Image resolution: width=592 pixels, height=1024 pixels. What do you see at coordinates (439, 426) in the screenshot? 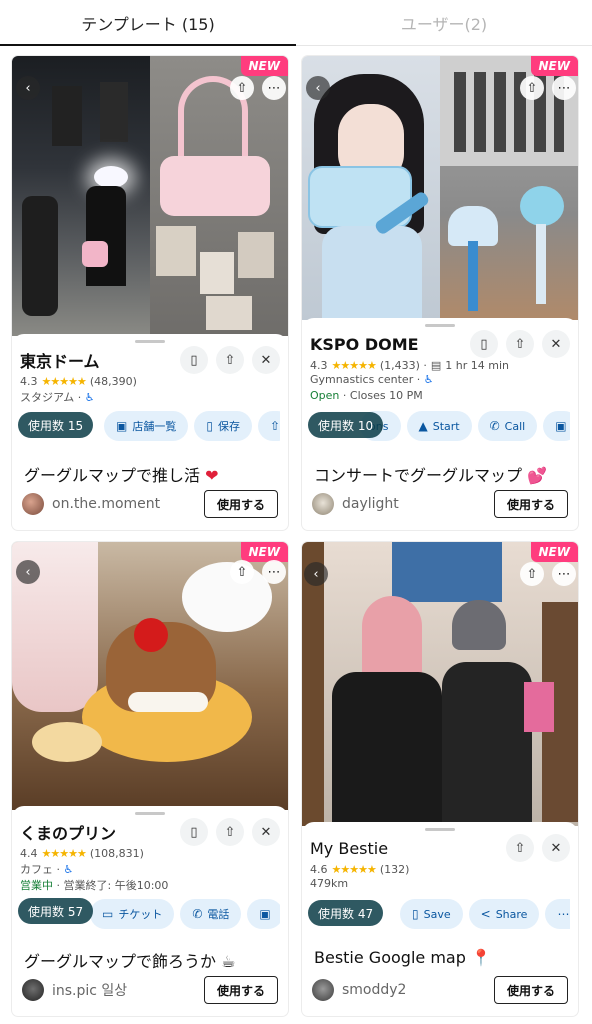
I see `start-button: ▲ Start` at bounding box center [439, 426].